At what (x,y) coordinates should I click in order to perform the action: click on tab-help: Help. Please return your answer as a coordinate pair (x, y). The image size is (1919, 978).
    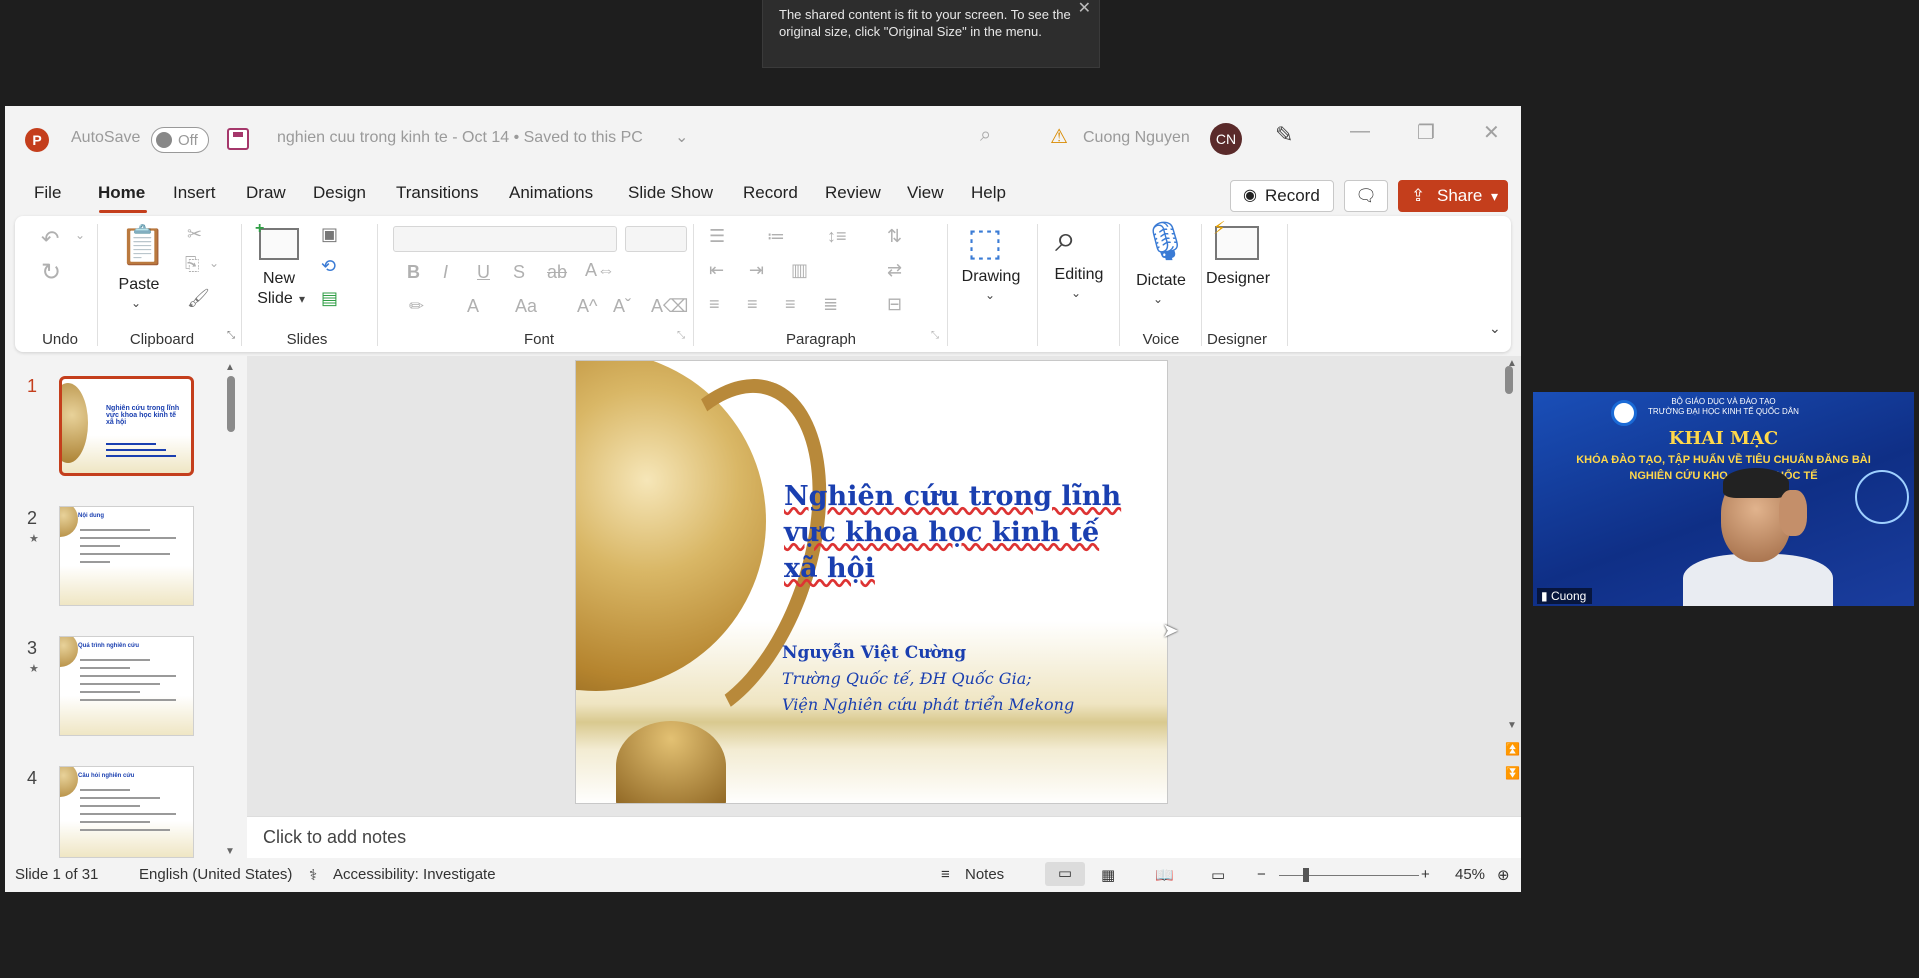
    Looking at the image, I should click on (988, 193).